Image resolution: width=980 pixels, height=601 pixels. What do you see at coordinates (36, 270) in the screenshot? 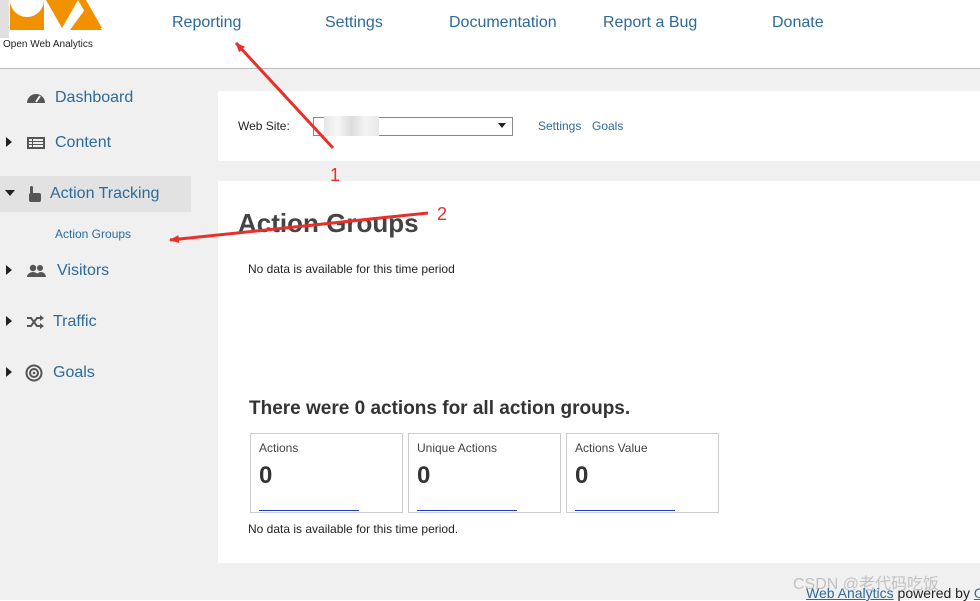
I see `users-icon` at bounding box center [36, 270].